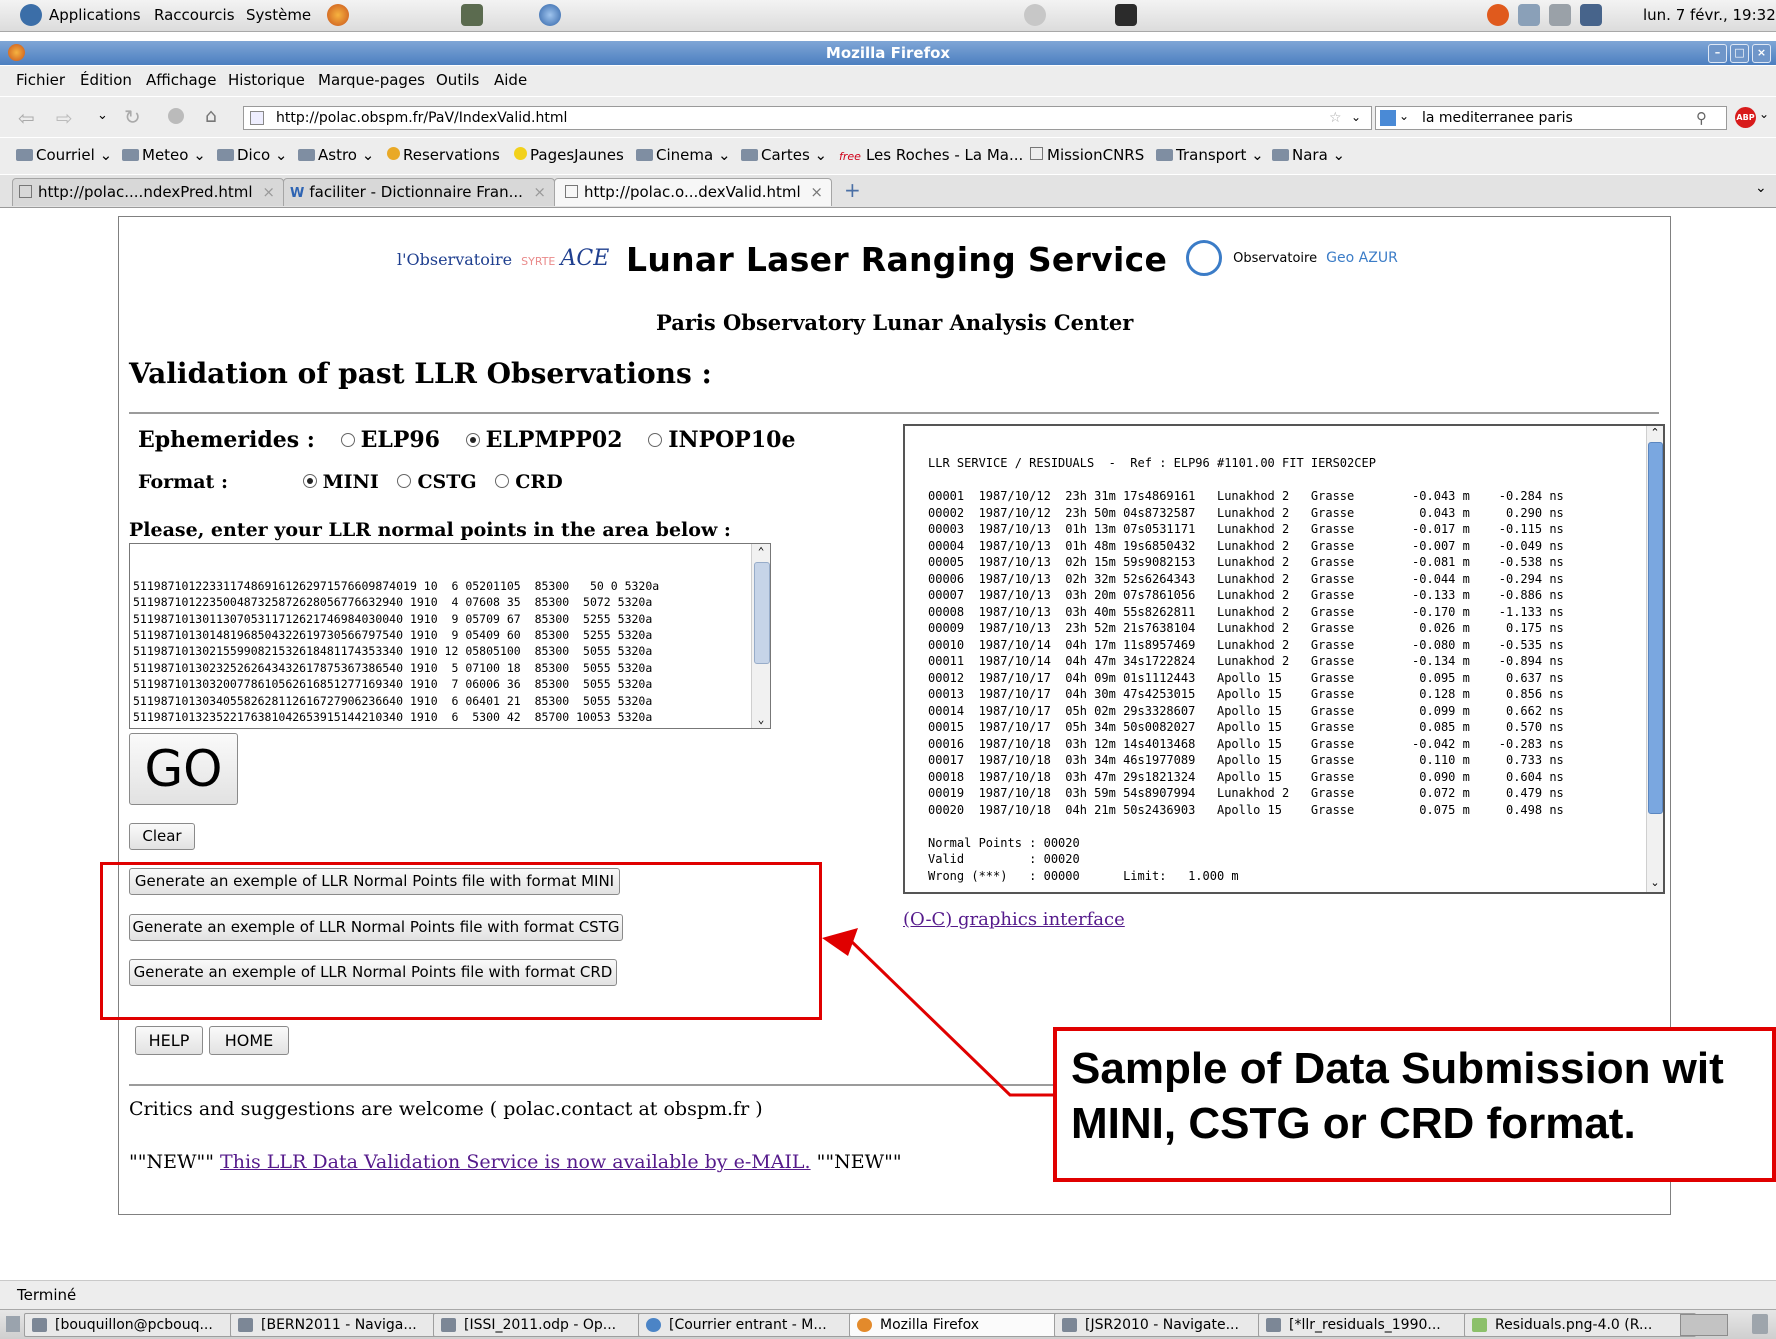 This screenshot has height=1339, width=1776. I want to click on bookmark-cinema: Cinema ⌄, so click(683, 155).